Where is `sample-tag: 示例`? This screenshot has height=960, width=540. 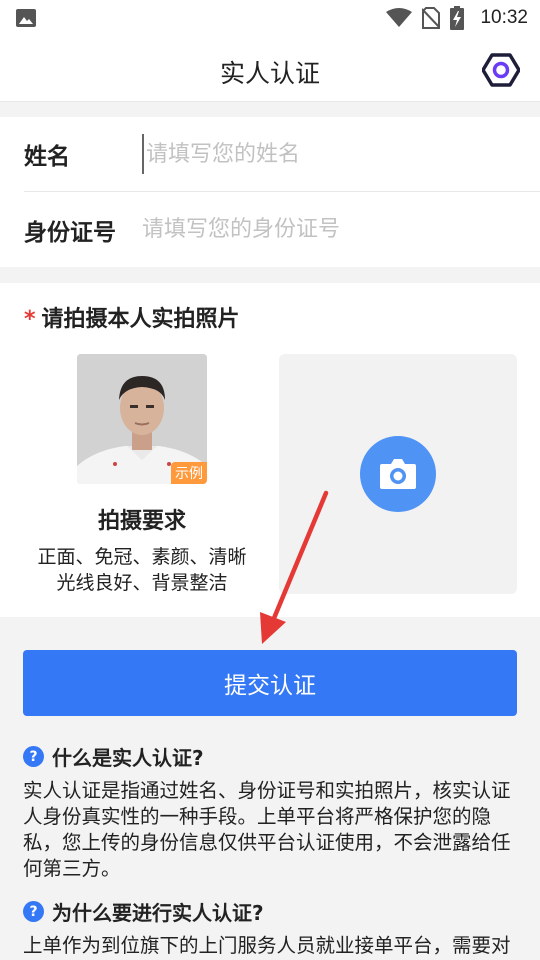 sample-tag: 示例 is located at coordinates (189, 473).